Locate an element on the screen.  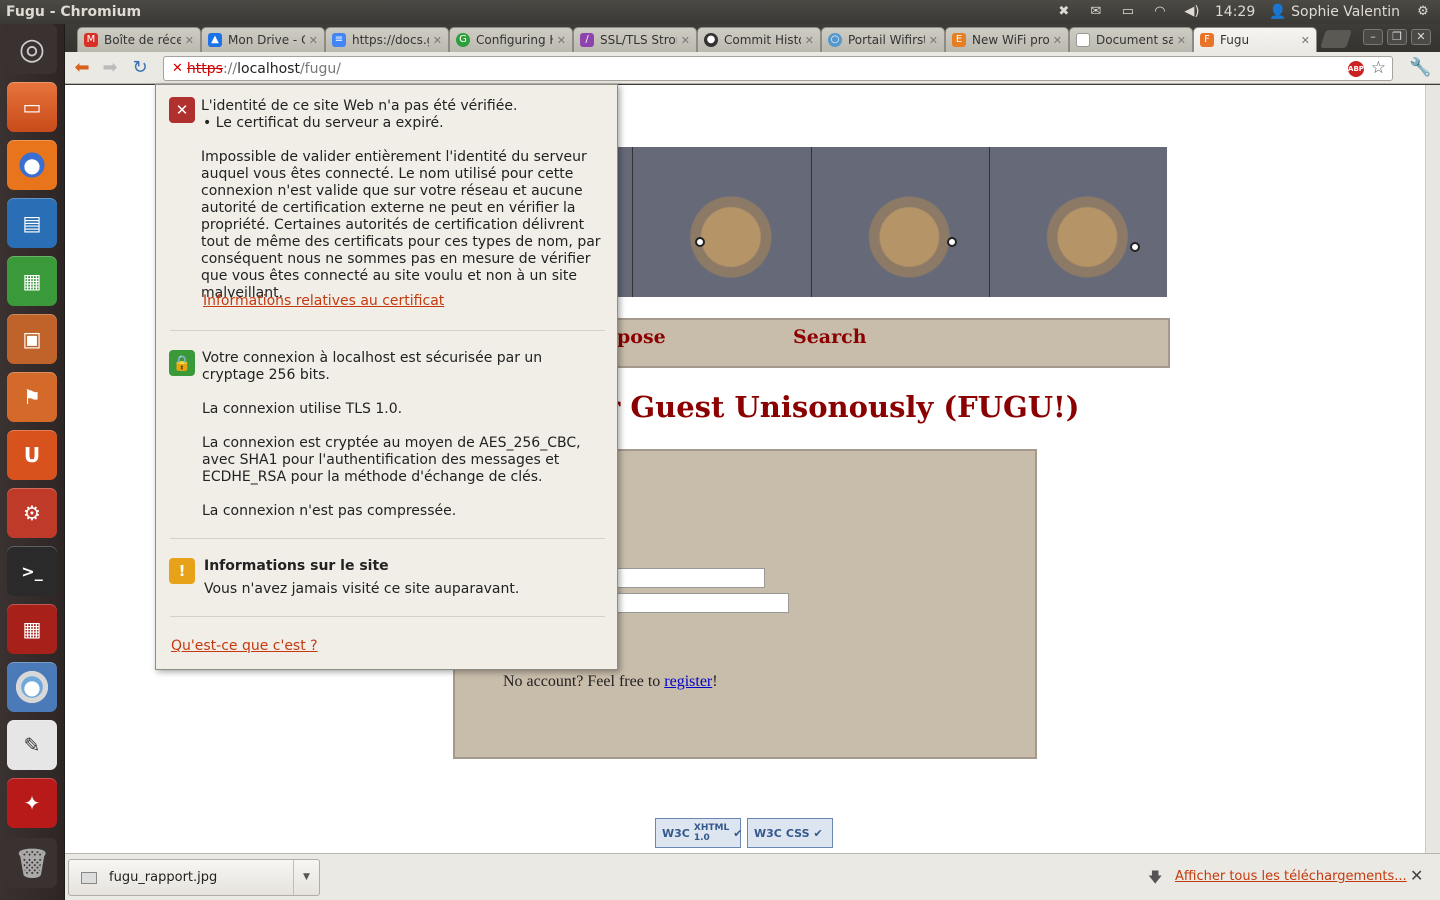
page-title: r Guest Unisonously (FUGU!) is located at coordinates (842, 407).